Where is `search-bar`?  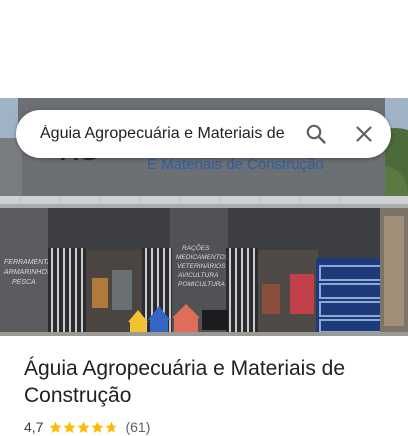 search-bar is located at coordinates (203, 134).